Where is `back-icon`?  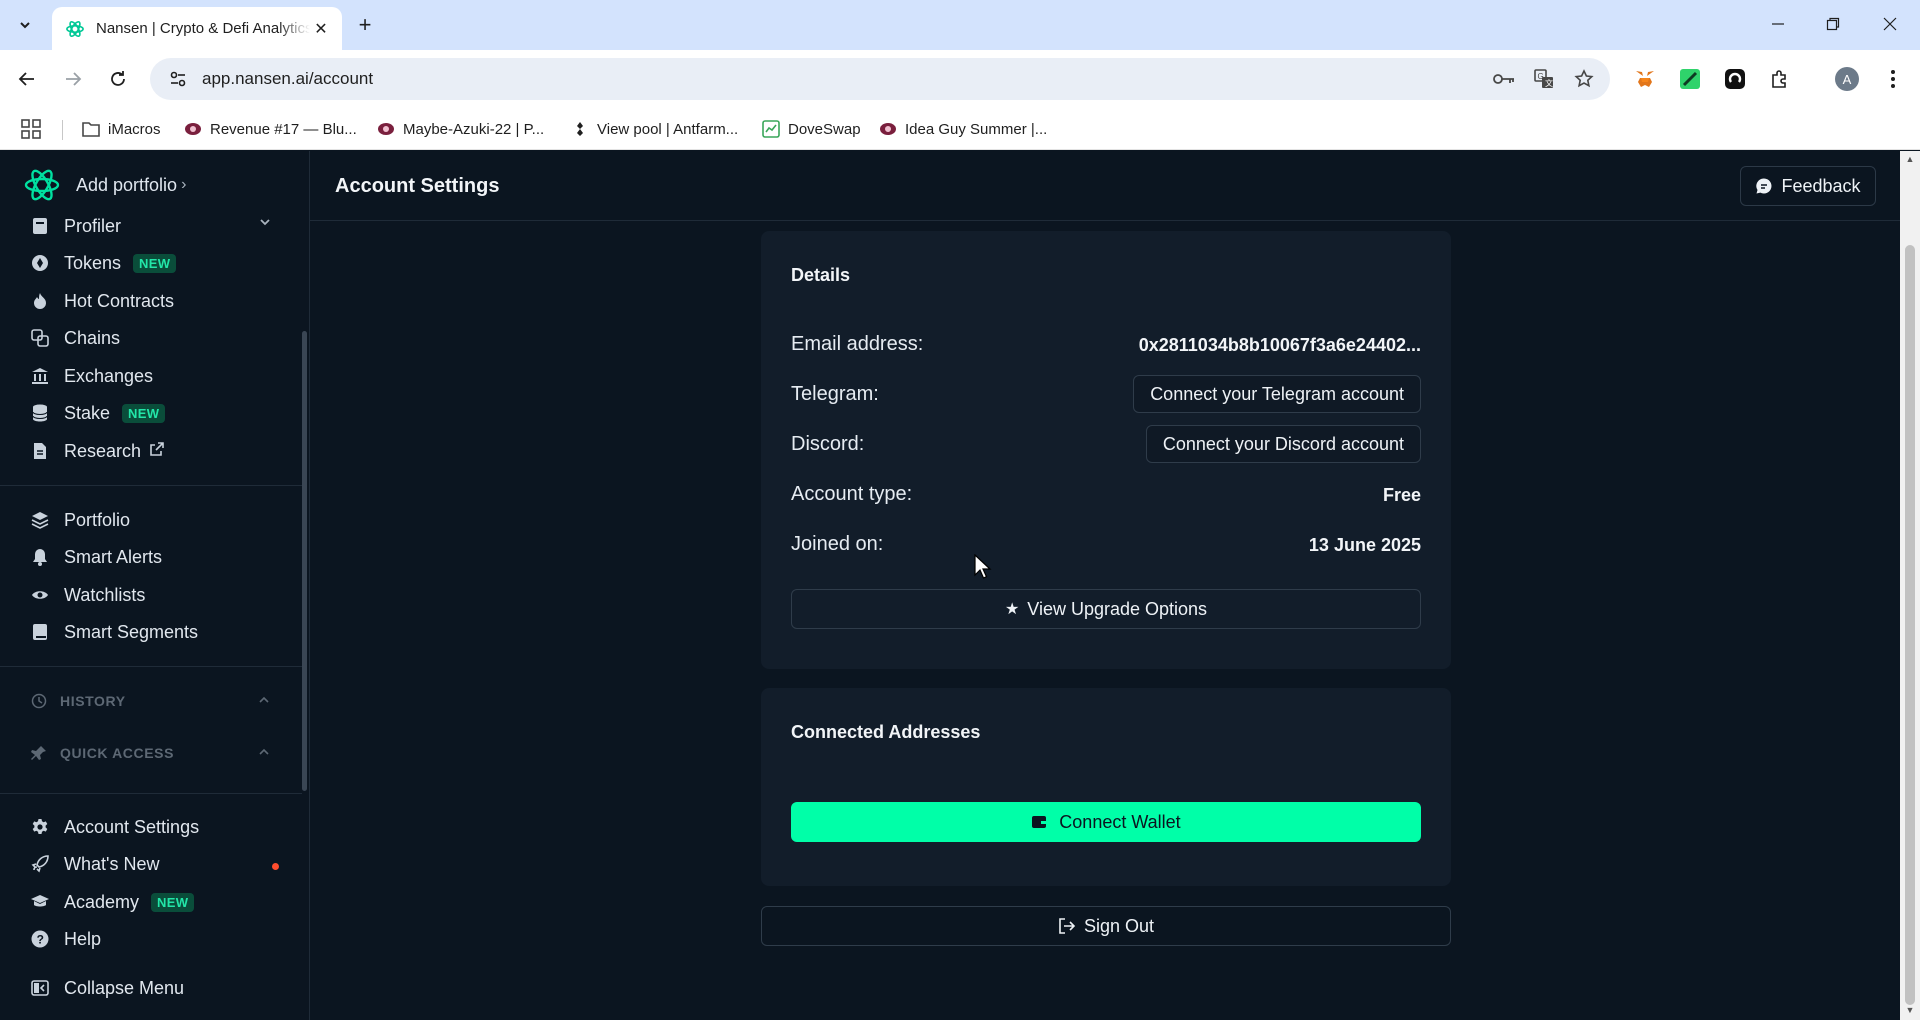
back-icon is located at coordinates (27, 79).